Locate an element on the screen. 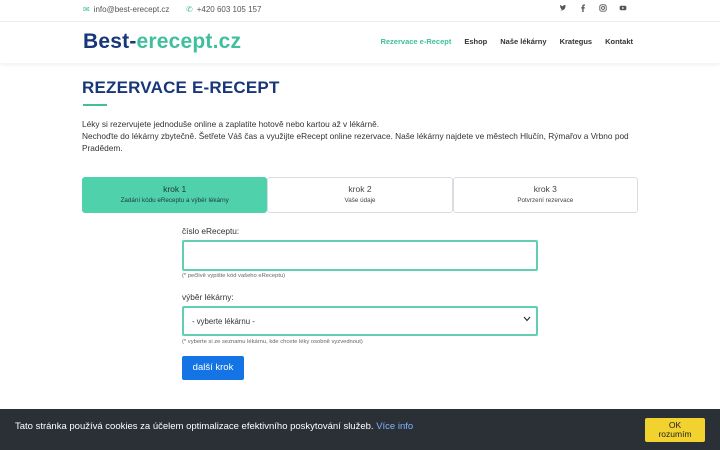 This screenshot has width=720, height=450. code-hint: (* pečlivě vypište kód vašeho eReceptu) is located at coordinates (234, 276).